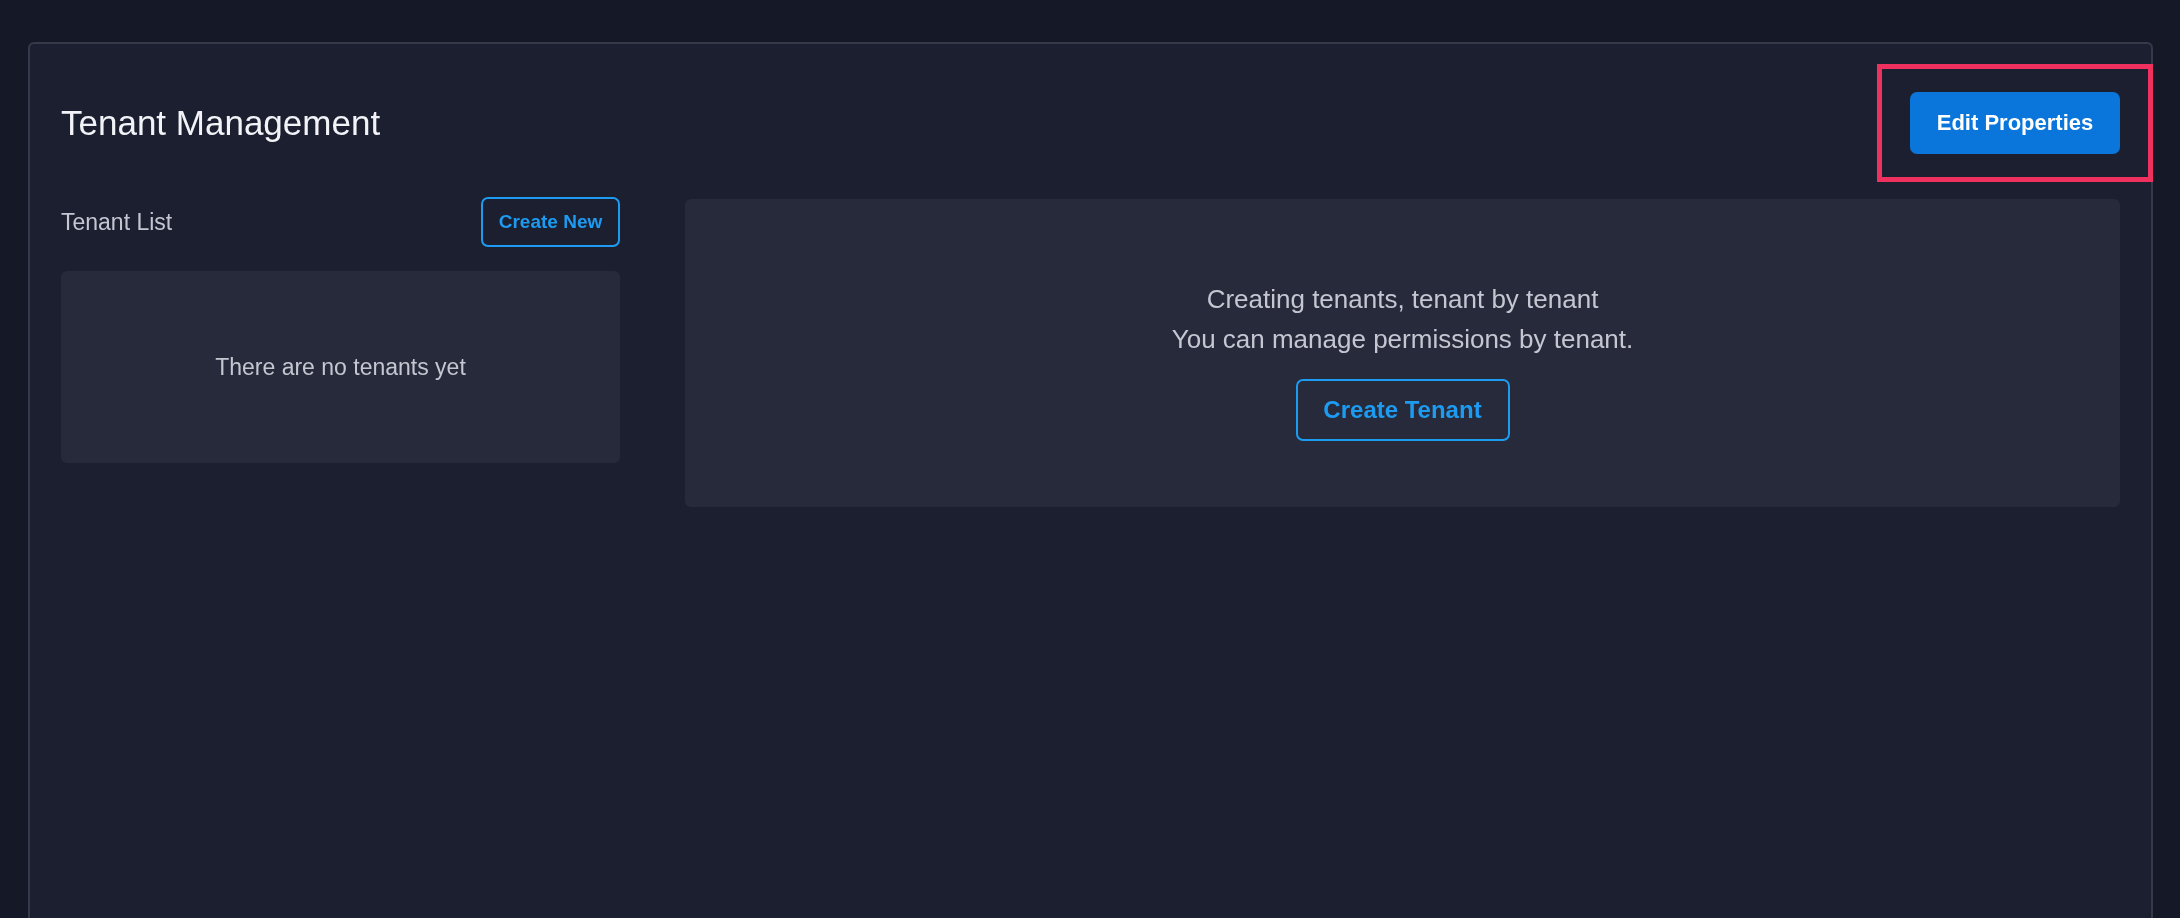 This screenshot has height=918, width=2180. Describe the element at coordinates (1402, 410) in the screenshot. I see `create-tenant-button: Create Tenant` at that location.